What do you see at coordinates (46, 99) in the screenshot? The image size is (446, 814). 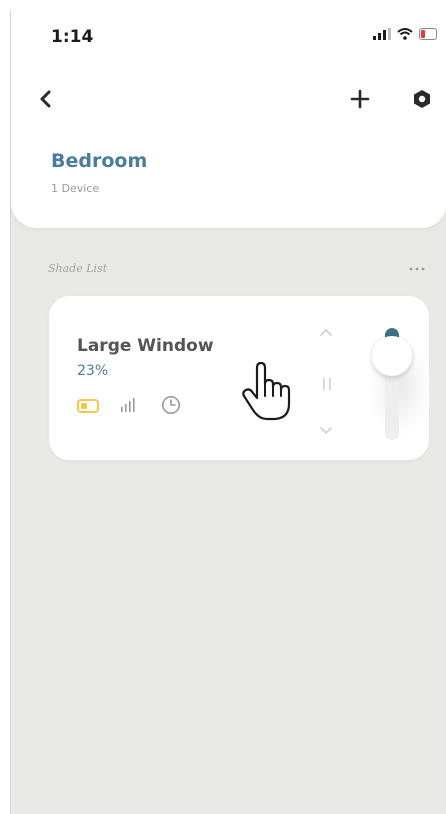 I see `back-button` at bounding box center [46, 99].